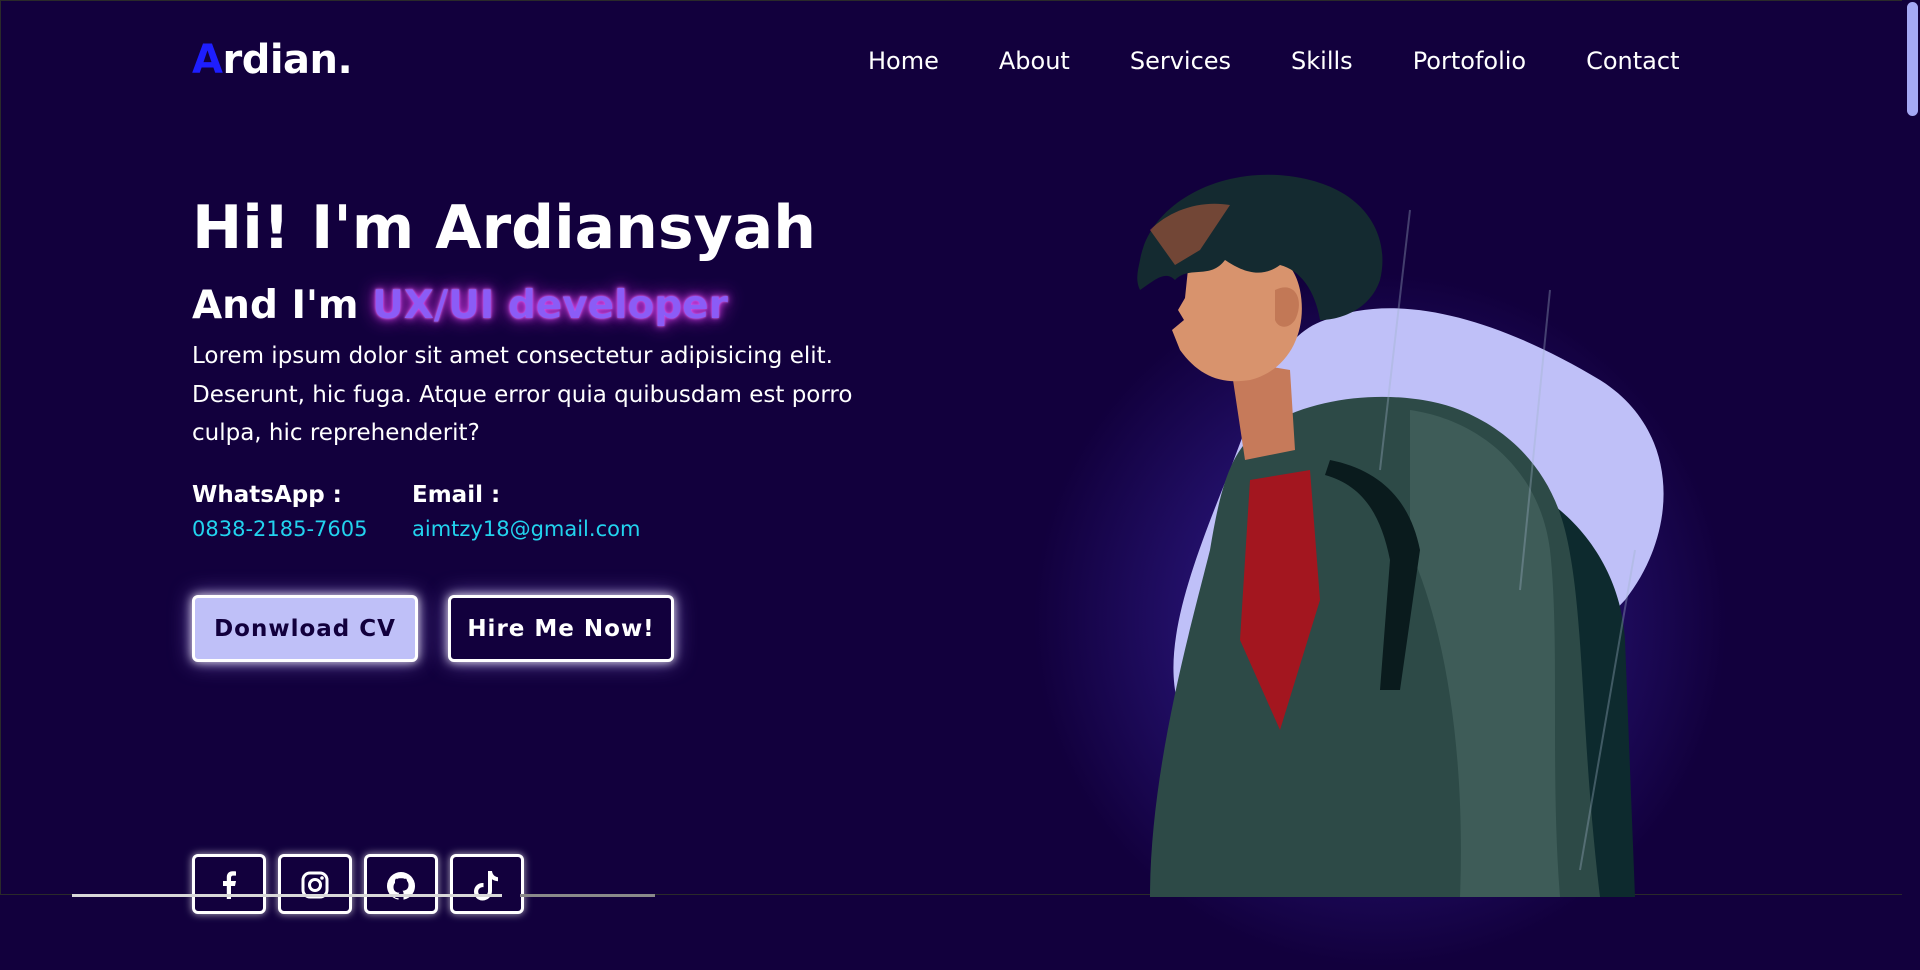 The width and height of the screenshot is (1920, 970). I want to click on logo-text: rdian., so click(287, 60).